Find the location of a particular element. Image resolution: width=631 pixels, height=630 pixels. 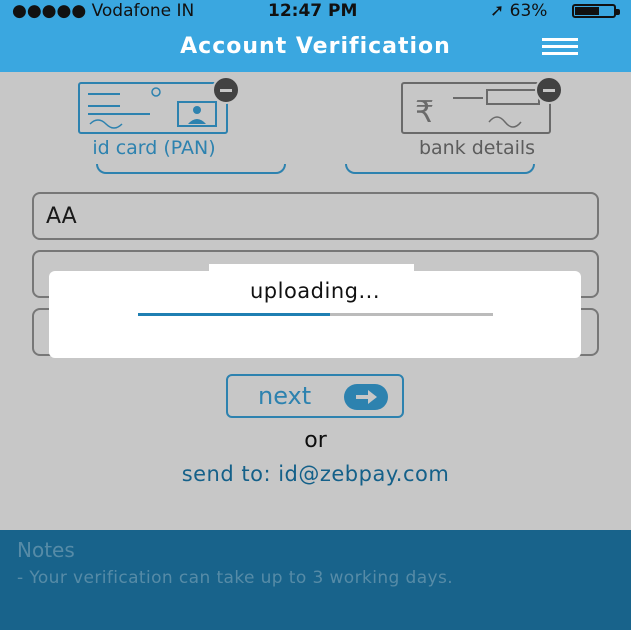

battery-percent: 63% is located at coordinates (528, 11).